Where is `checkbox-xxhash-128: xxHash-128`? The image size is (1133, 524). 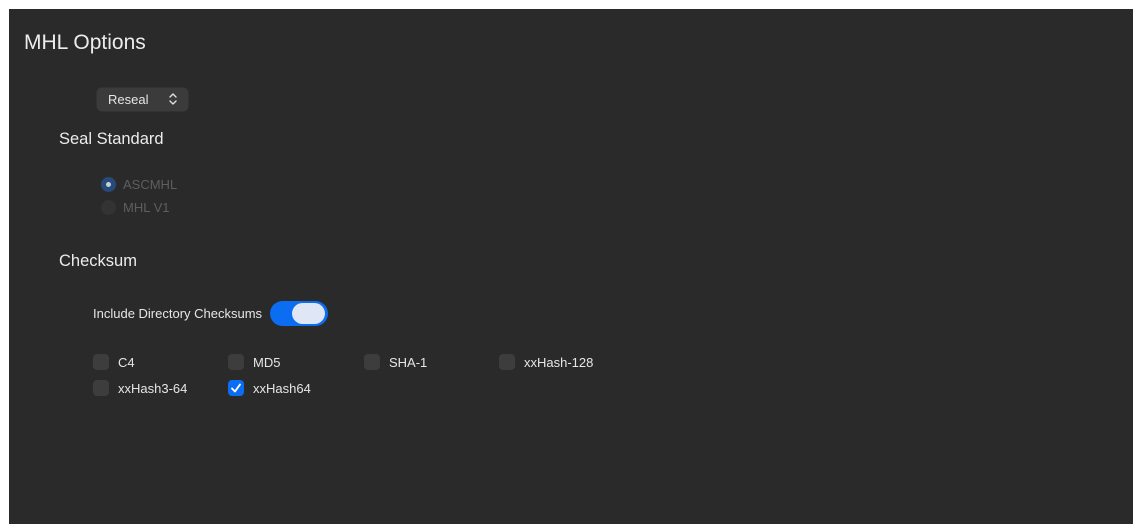 checkbox-xxhash-128: xxHash-128 is located at coordinates (546, 362).